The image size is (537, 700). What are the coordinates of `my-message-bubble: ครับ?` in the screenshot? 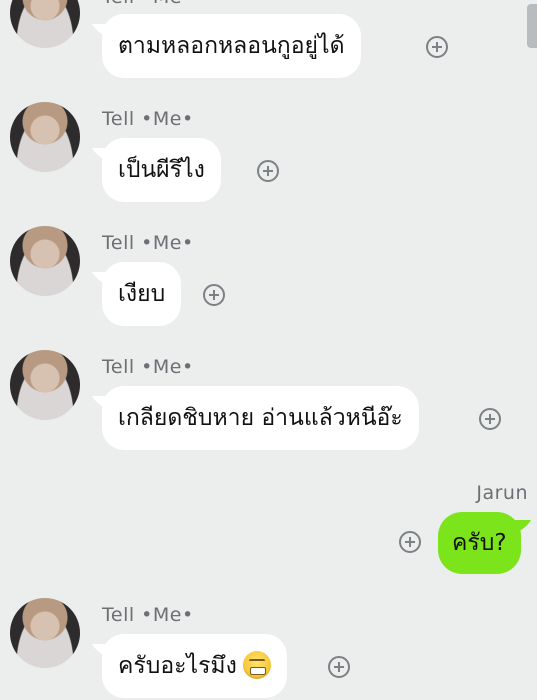 It's located at (479, 543).